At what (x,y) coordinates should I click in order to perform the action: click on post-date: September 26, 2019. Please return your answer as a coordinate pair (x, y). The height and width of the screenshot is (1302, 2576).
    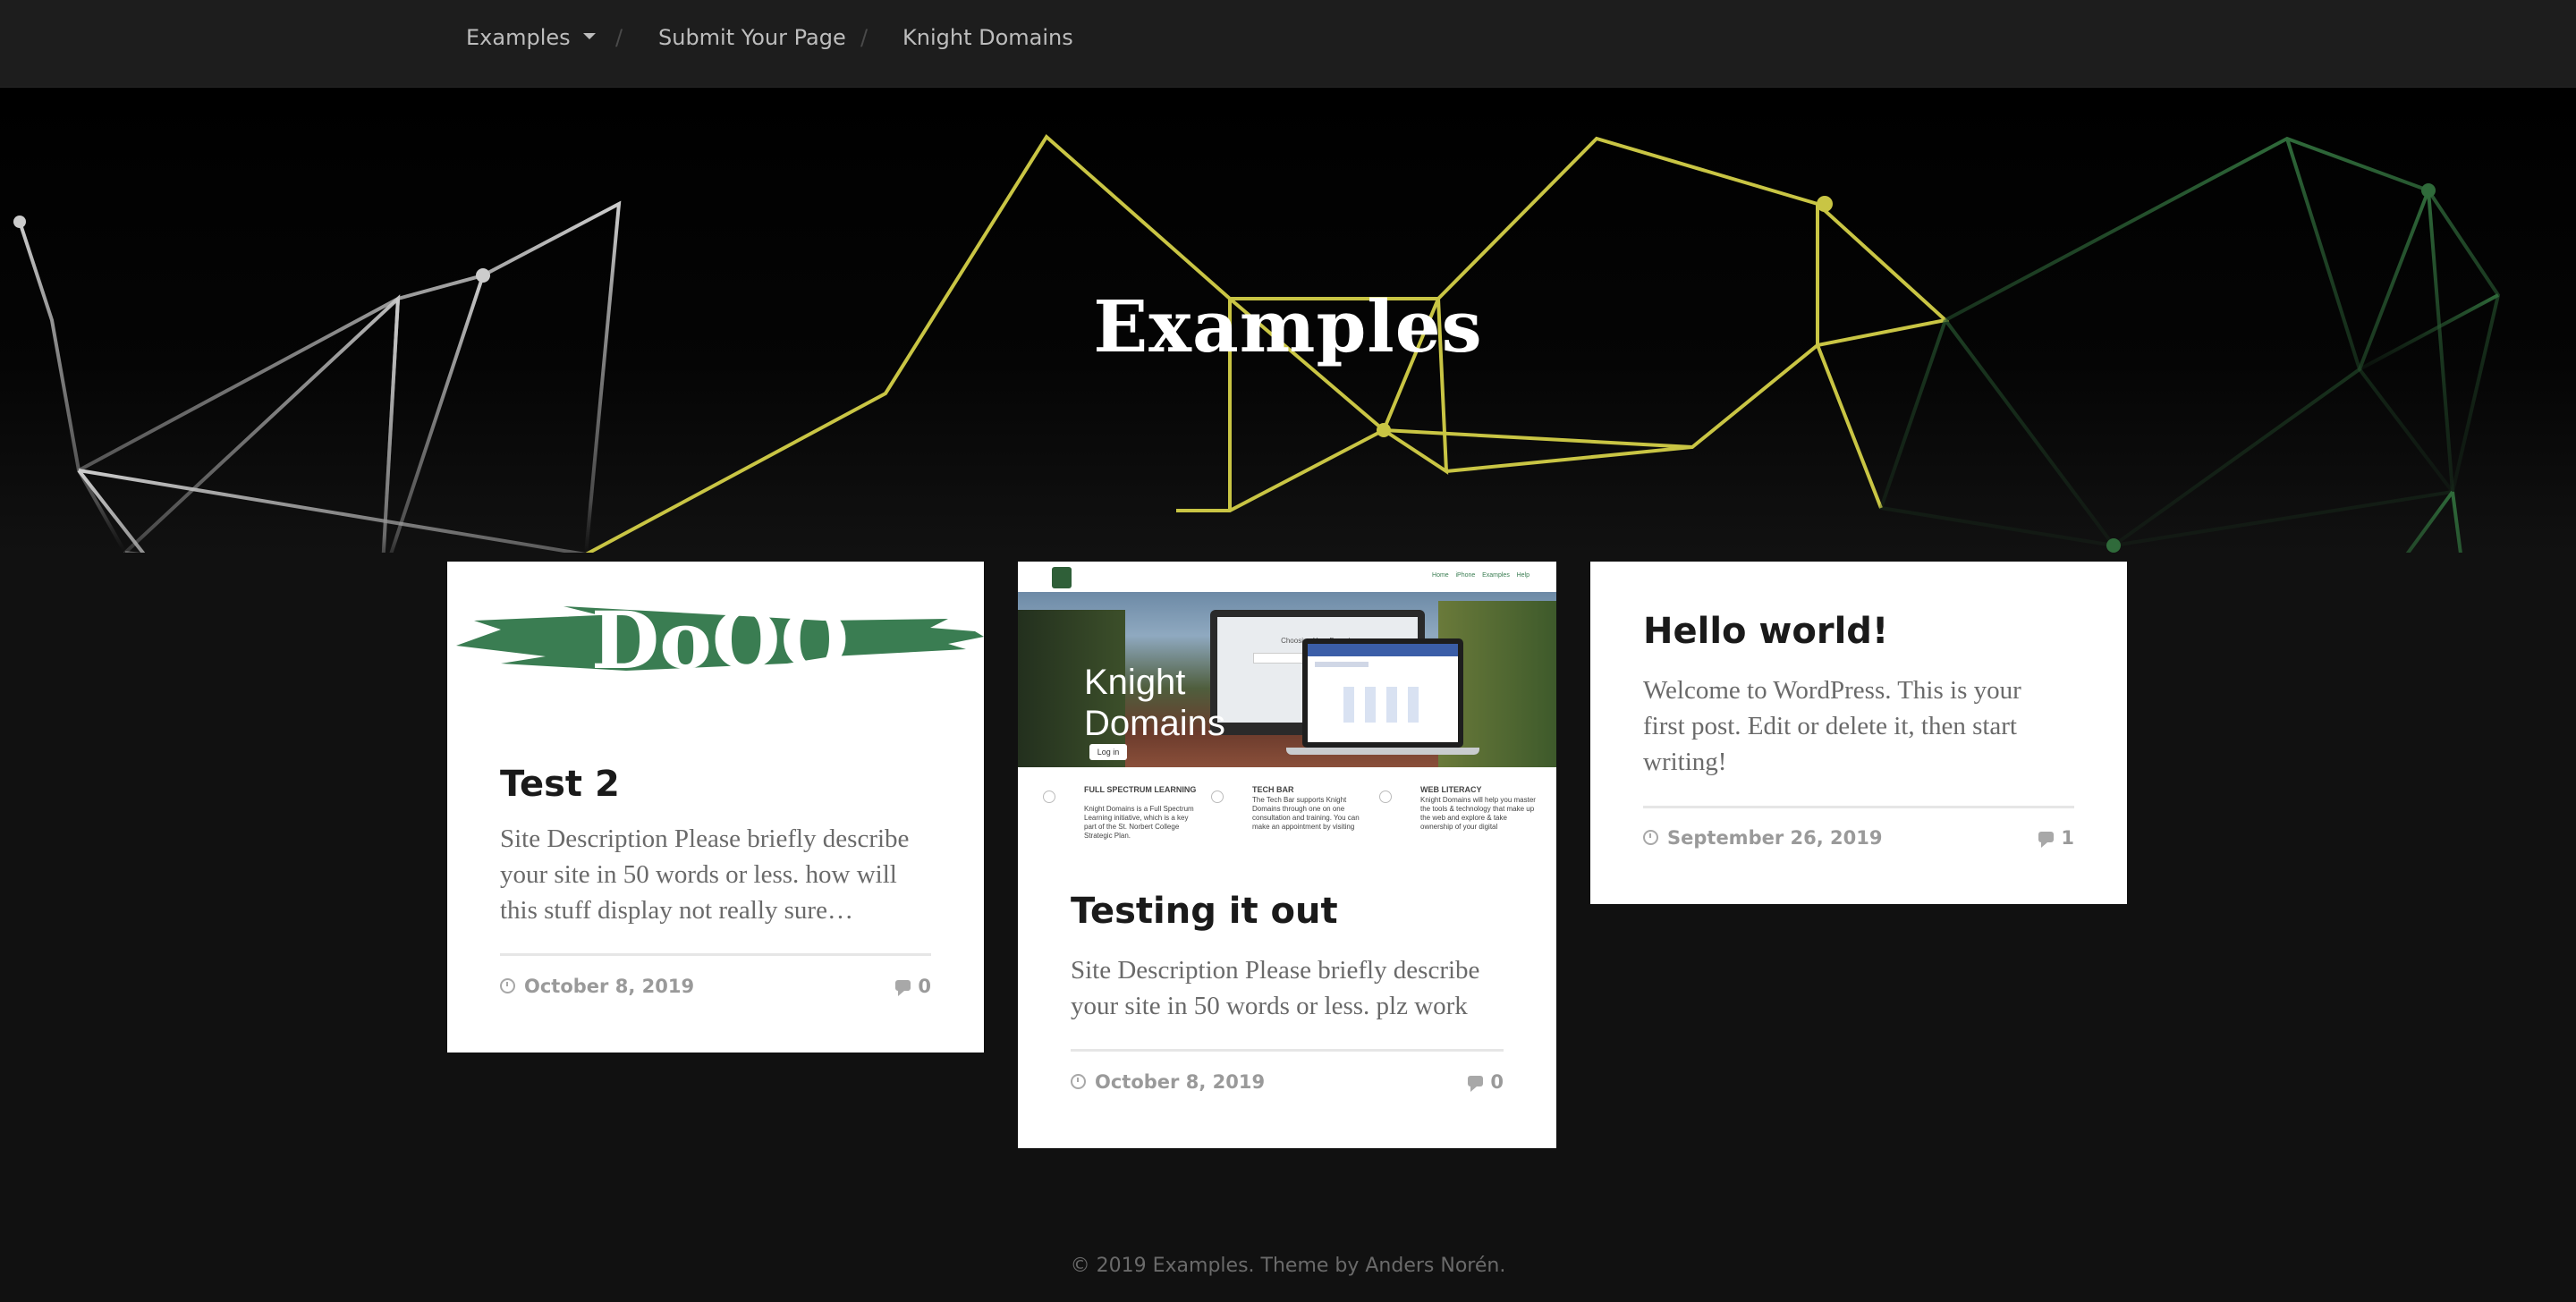
    Looking at the image, I should click on (1762, 838).